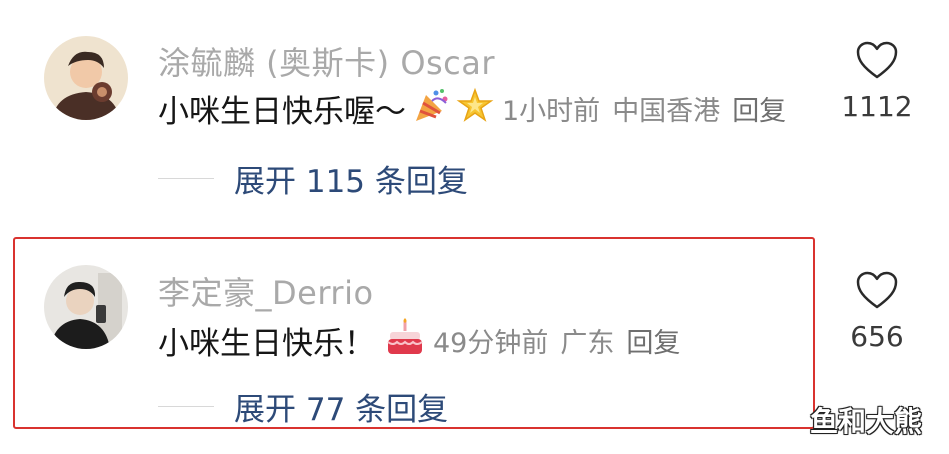  I want to click on like-group: 656, so click(877, 311).